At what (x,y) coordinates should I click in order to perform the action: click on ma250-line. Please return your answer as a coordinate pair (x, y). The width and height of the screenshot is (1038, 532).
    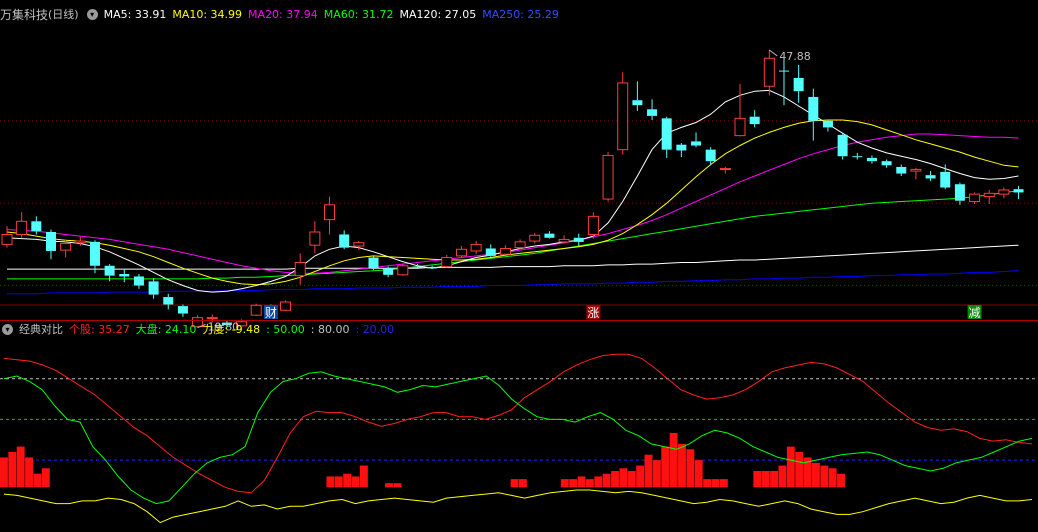
    Looking at the image, I should click on (513, 282).